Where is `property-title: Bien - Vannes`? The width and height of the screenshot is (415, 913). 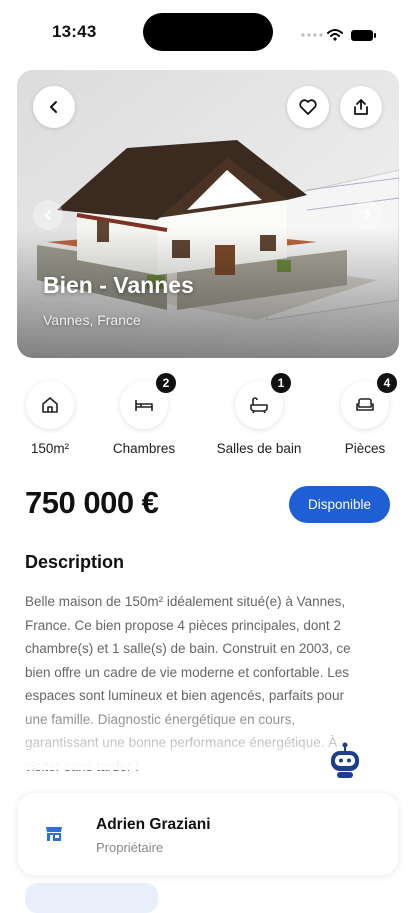 property-title: Bien - Vannes is located at coordinates (118, 285).